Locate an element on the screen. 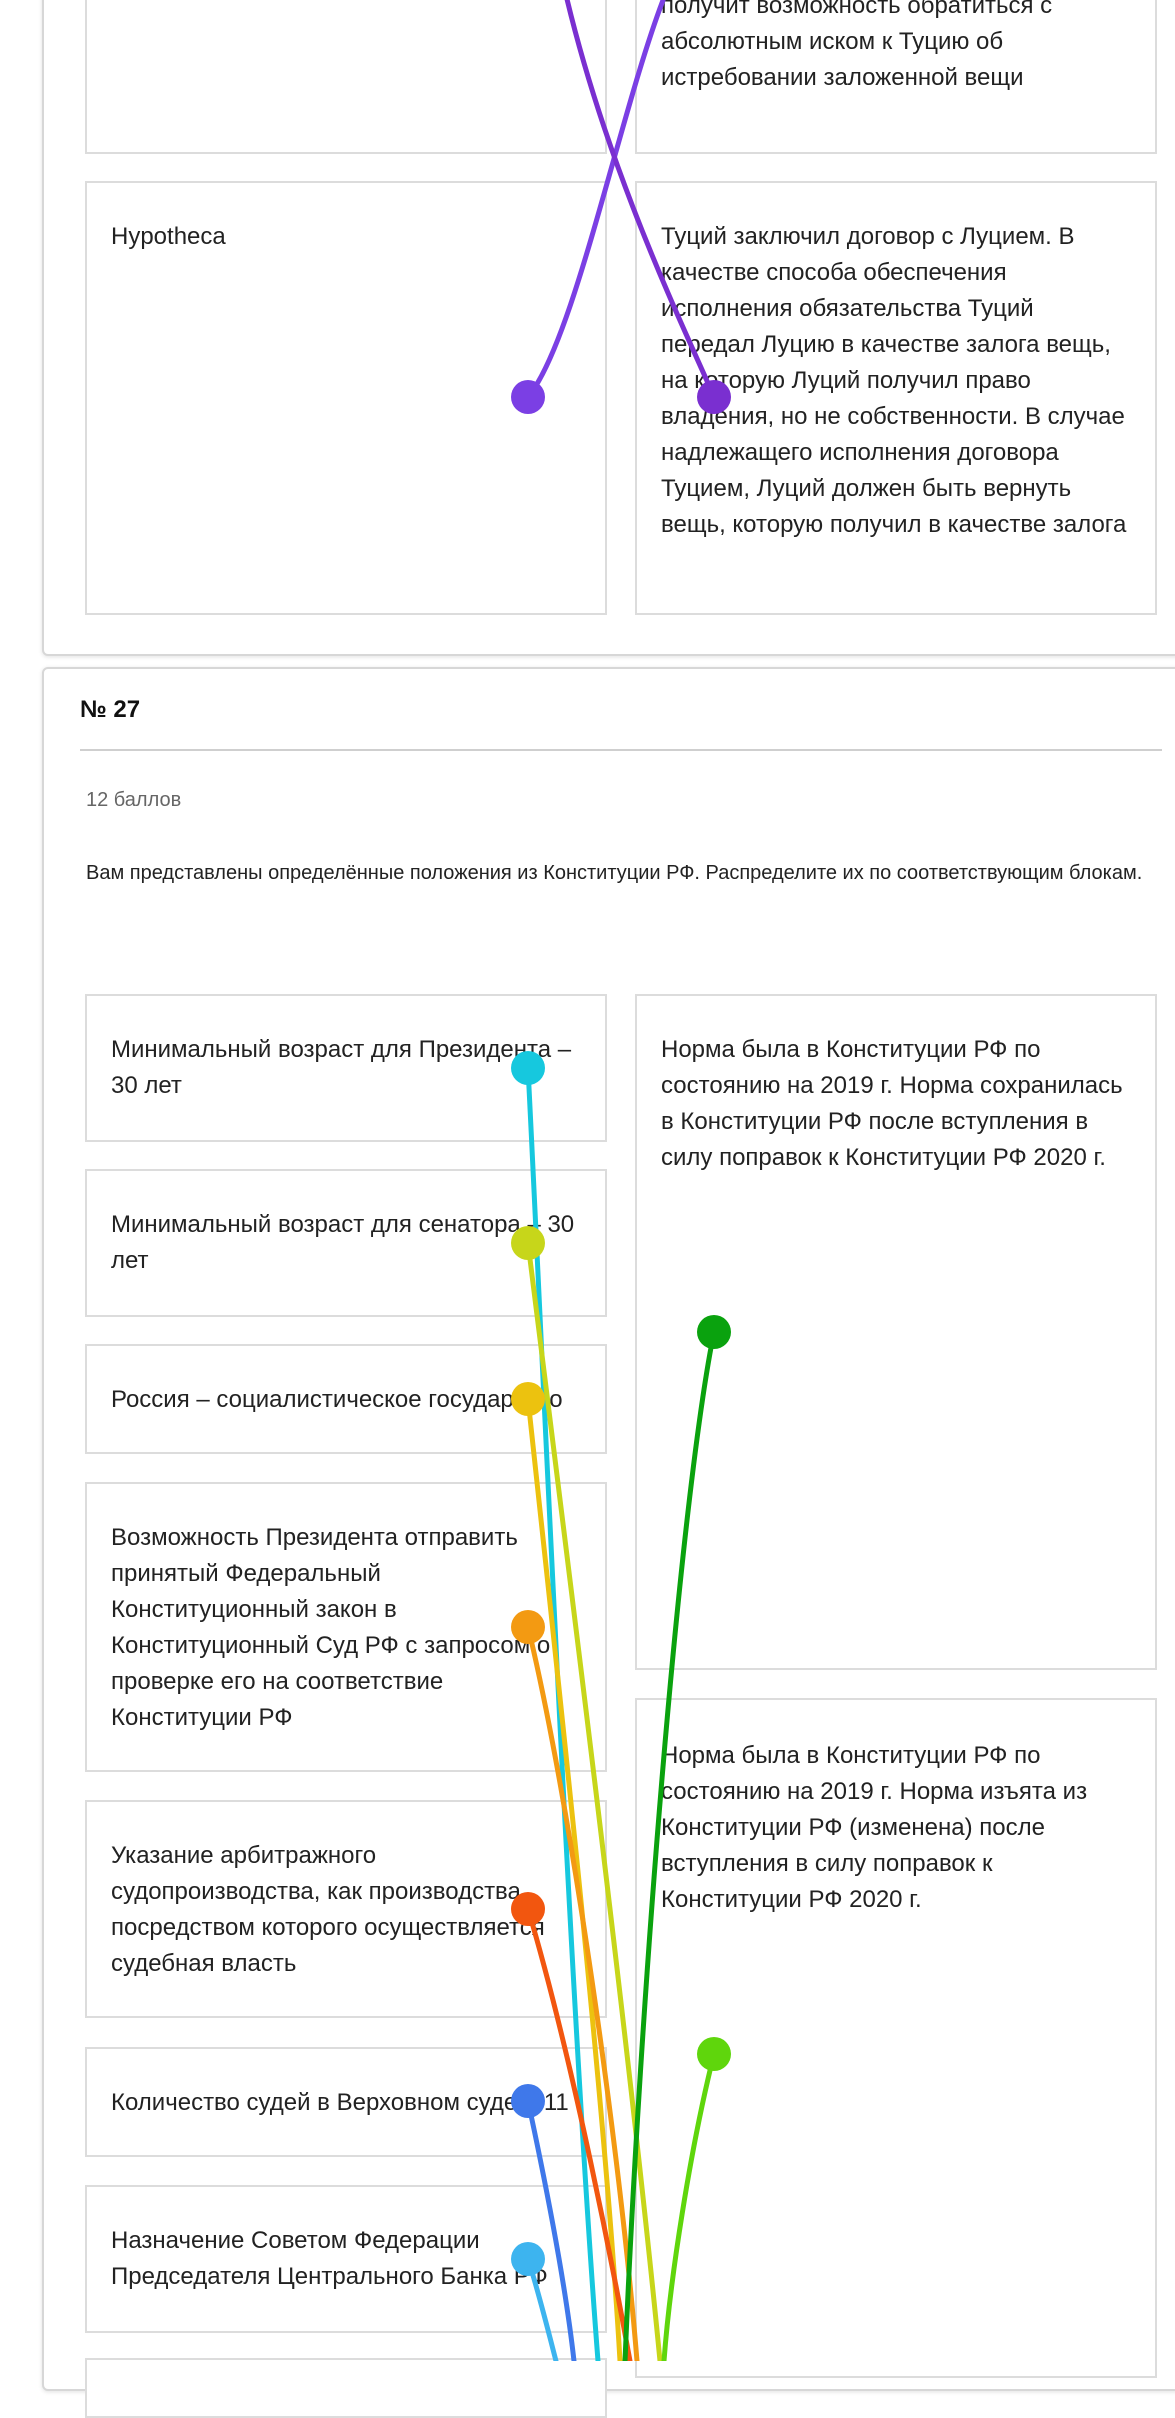 The width and height of the screenshot is (1175, 2418). question-number: № 27 is located at coordinates (110, 709).